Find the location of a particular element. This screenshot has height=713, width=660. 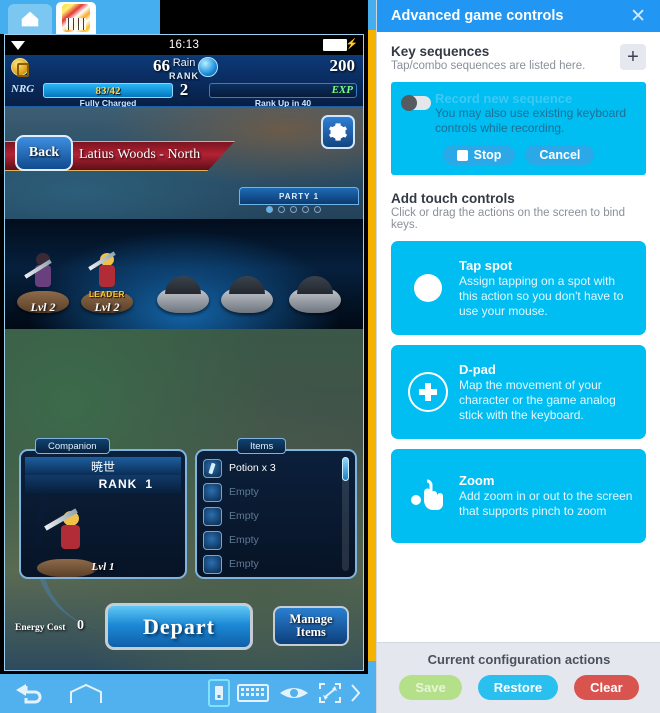

touch-controls-title: Add touch controls is located at coordinates (453, 198).